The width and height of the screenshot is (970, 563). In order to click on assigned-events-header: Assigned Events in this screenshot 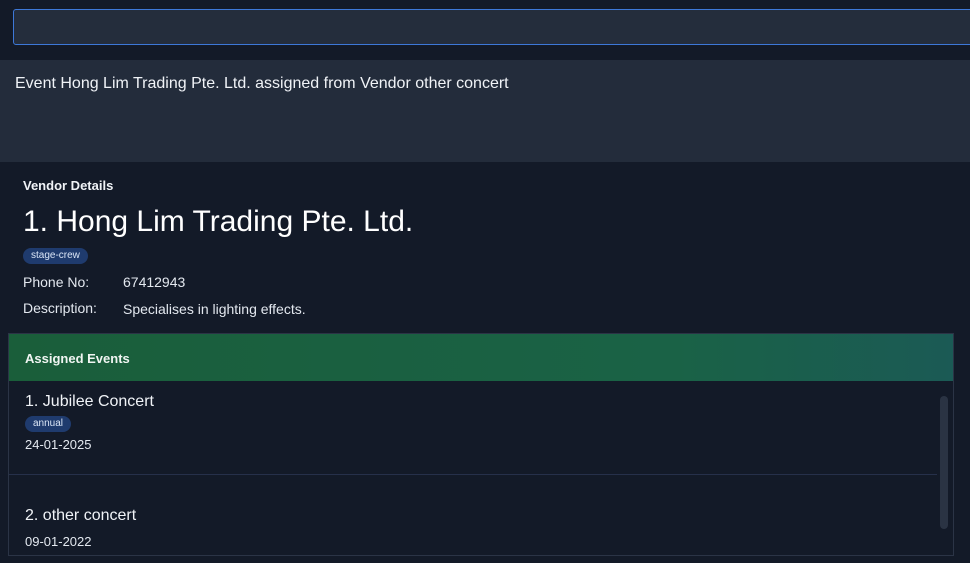, I will do `click(481, 357)`.